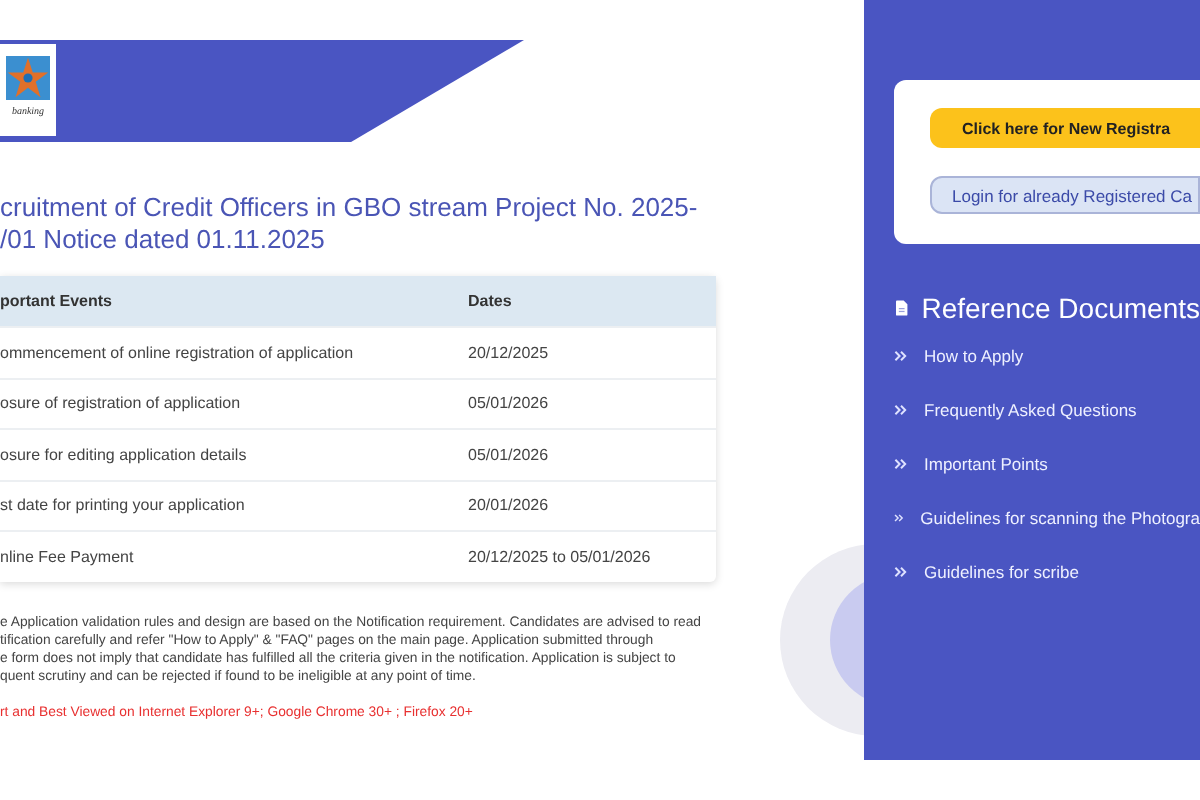 The width and height of the screenshot is (1200, 800). What do you see at coordinates (57, 301) in the screenshot?
I see `column-header: portant Events` at bounding box center [57, 301].